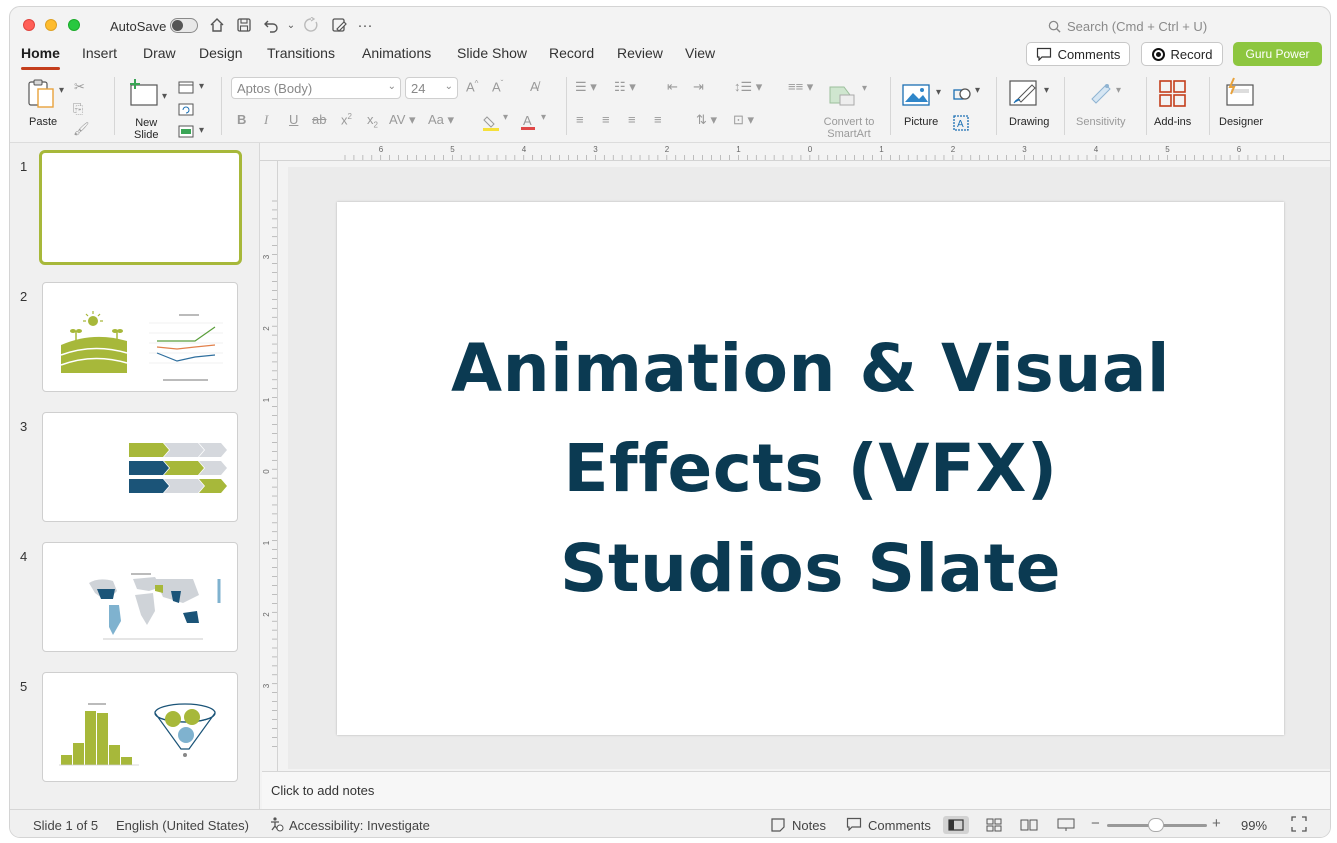 This screenshot has width=1337, height=843. I want to click on justify-icon: ≡, so click(658, 119).